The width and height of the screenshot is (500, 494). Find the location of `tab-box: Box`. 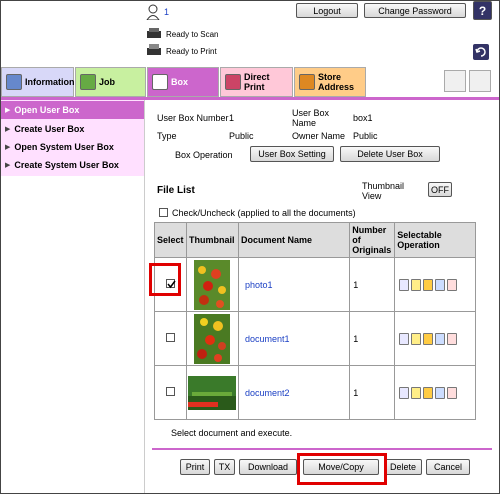

tab-box: Box is located at coordinates (183, 82).